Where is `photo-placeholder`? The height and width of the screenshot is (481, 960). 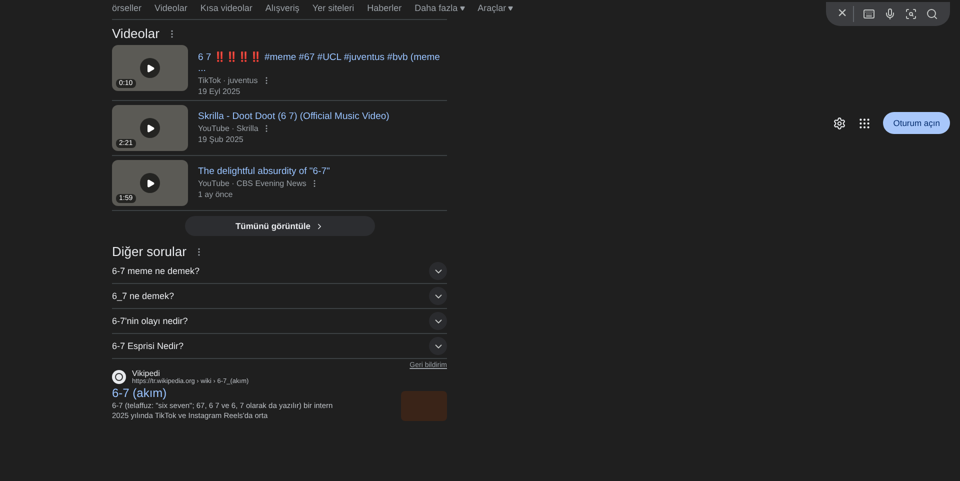
photo-placeholder is located at coordinates (424, 405).